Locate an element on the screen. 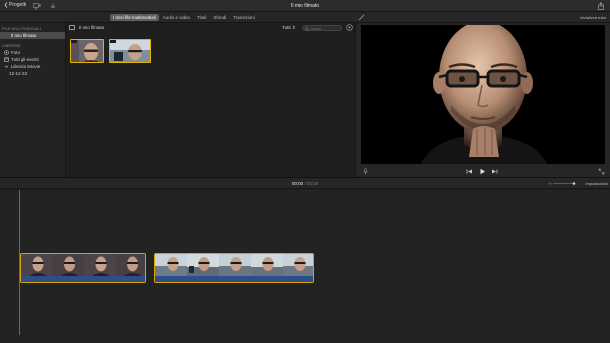 Image resolution: width=610 pixels, height=343 pixels. back-button-label: Progetti is located at coordinates (18, 5).